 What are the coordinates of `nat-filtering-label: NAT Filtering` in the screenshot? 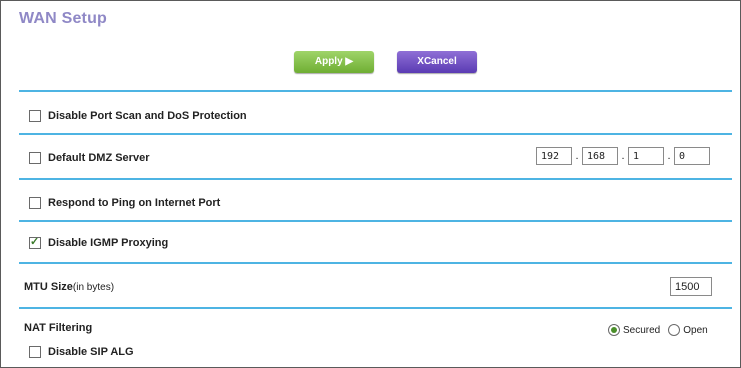 It's located at (58, 328).